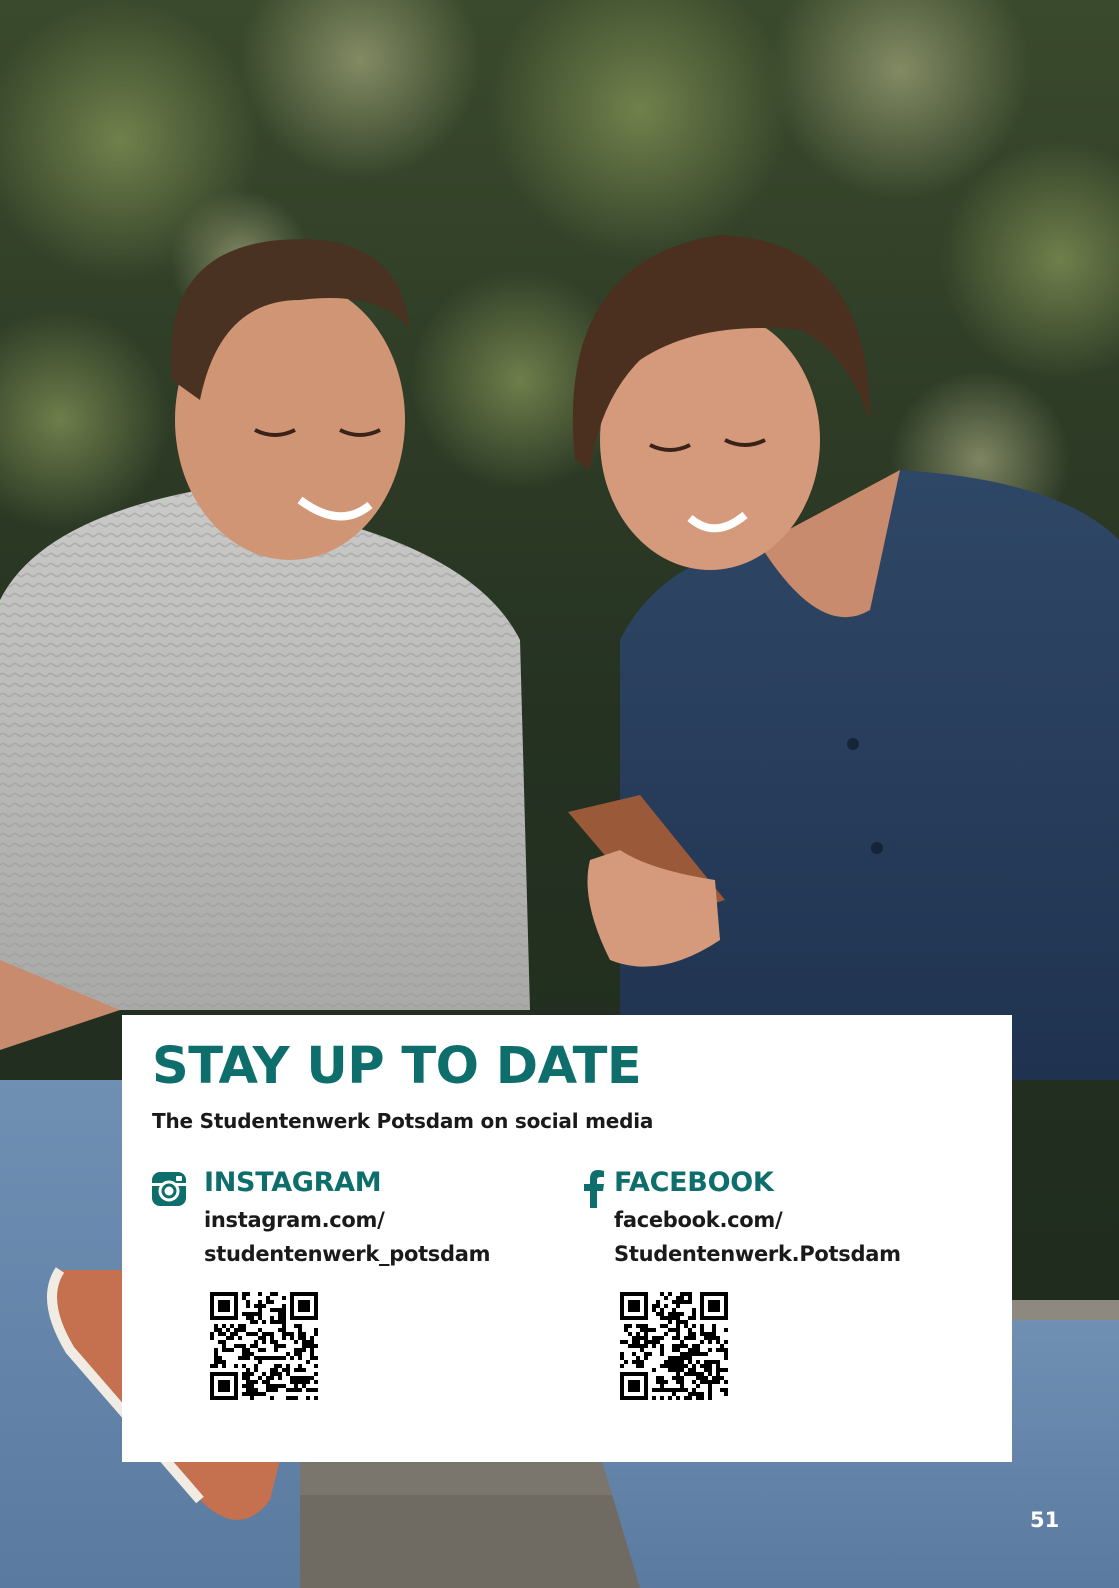 The width and height of the screenshot is (1119, 1588). Describe the element at coordinates (1045, 1520) in the screenshot. I see `page-number: 51` at that location.